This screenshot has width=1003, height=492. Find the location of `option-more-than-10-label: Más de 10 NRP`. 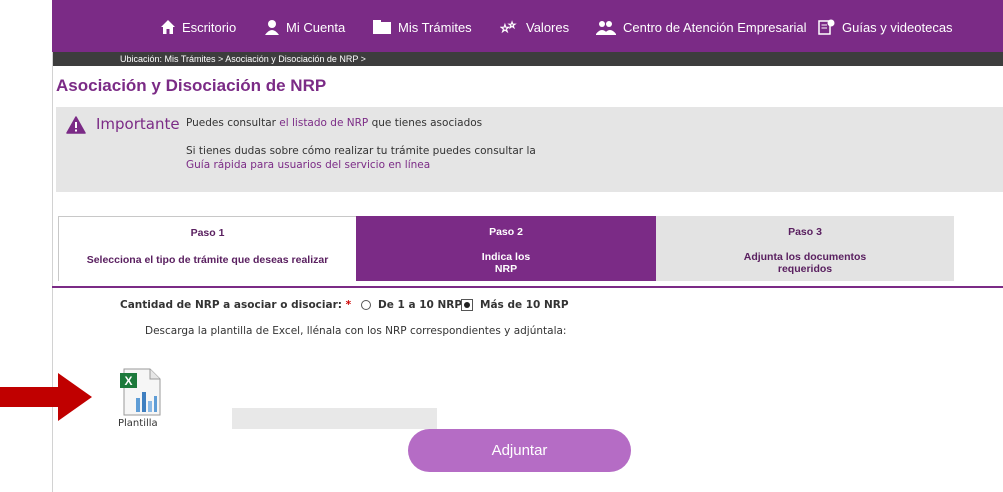

option-more-than-10-label: Más de 10 NRP is located at coordinates (524, 305).